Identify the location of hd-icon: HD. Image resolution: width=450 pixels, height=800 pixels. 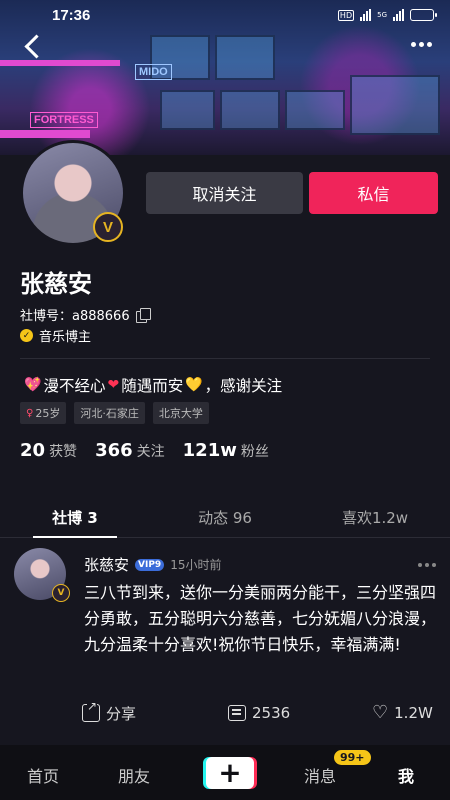
(346, 15).